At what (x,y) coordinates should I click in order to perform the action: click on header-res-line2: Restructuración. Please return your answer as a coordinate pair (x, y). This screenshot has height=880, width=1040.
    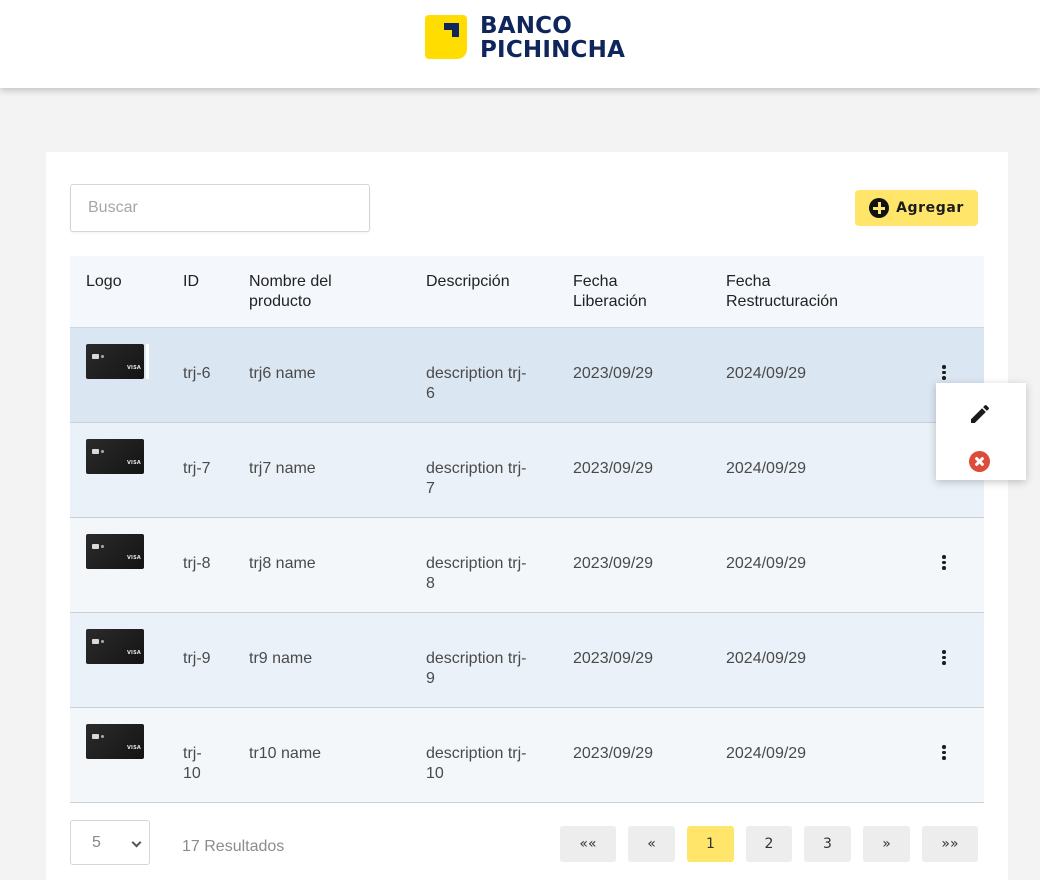
    Looking at the image, I should click on (782, 301).